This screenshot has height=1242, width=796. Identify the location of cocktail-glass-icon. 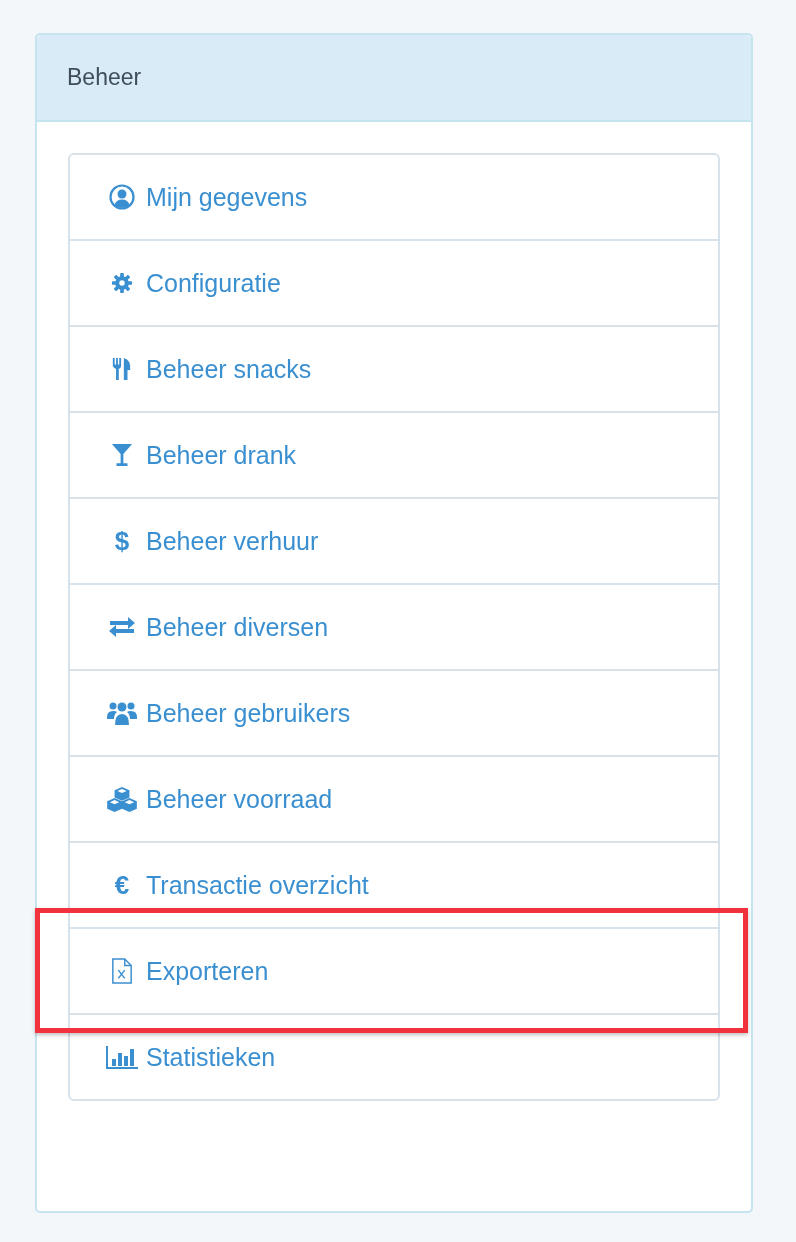
(122, 455).